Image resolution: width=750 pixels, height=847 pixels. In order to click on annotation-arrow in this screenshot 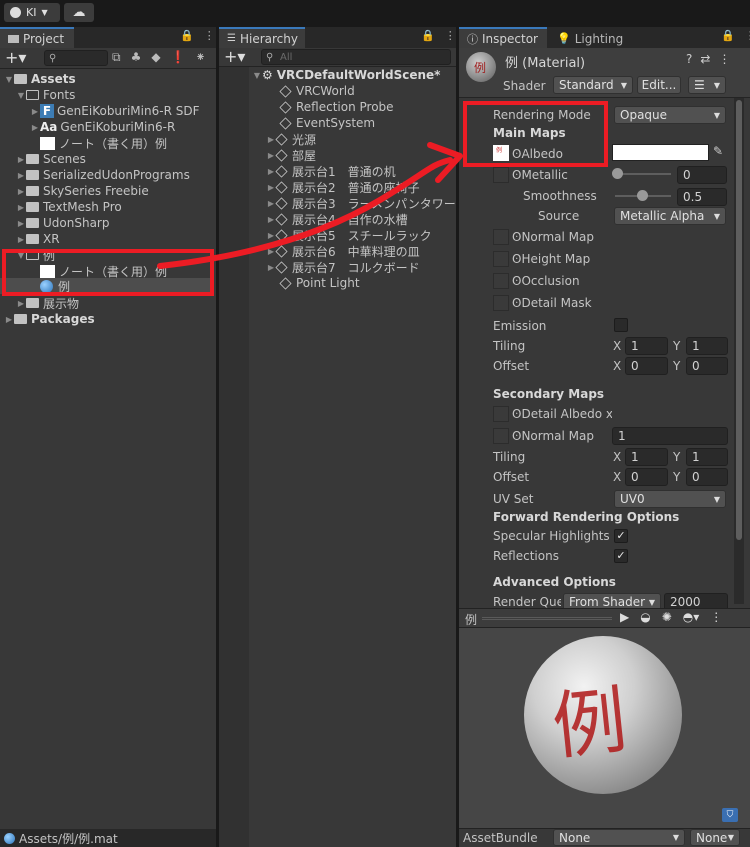, I will do `click(310, 205)`.